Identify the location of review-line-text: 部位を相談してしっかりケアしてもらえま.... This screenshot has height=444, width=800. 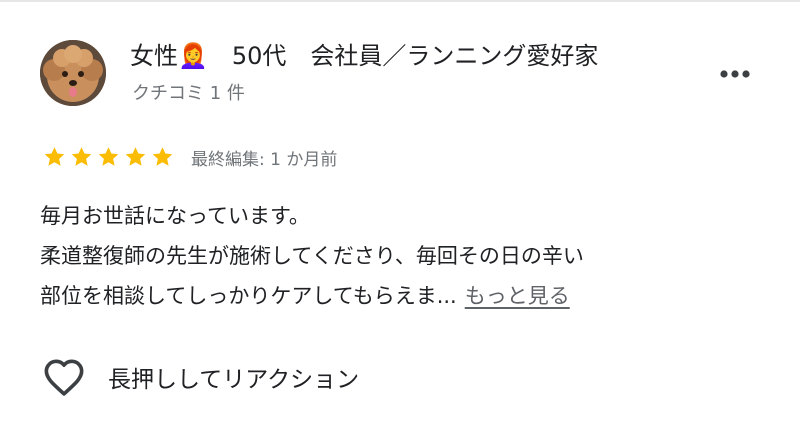
(248, 296).